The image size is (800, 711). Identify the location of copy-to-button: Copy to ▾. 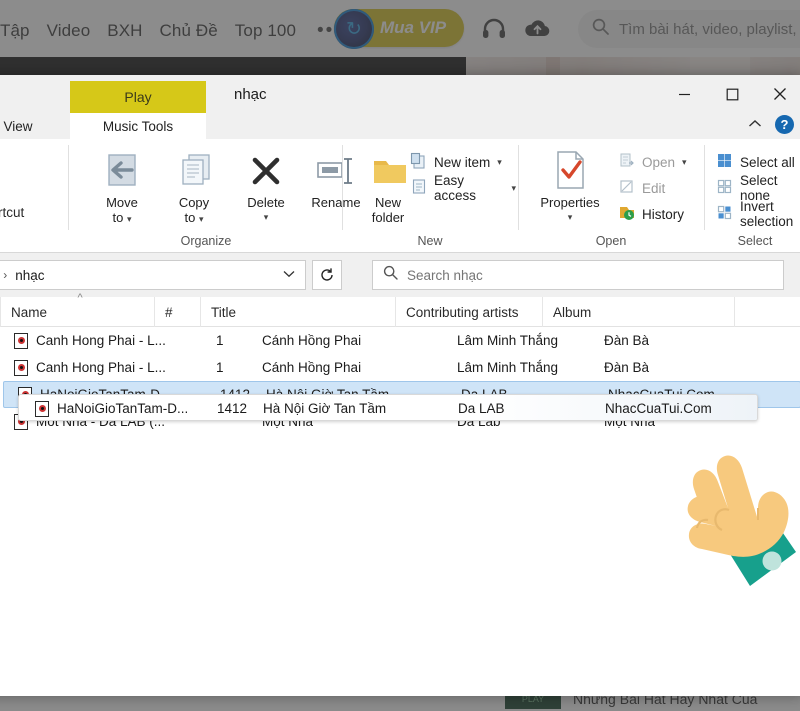
(194, 186).